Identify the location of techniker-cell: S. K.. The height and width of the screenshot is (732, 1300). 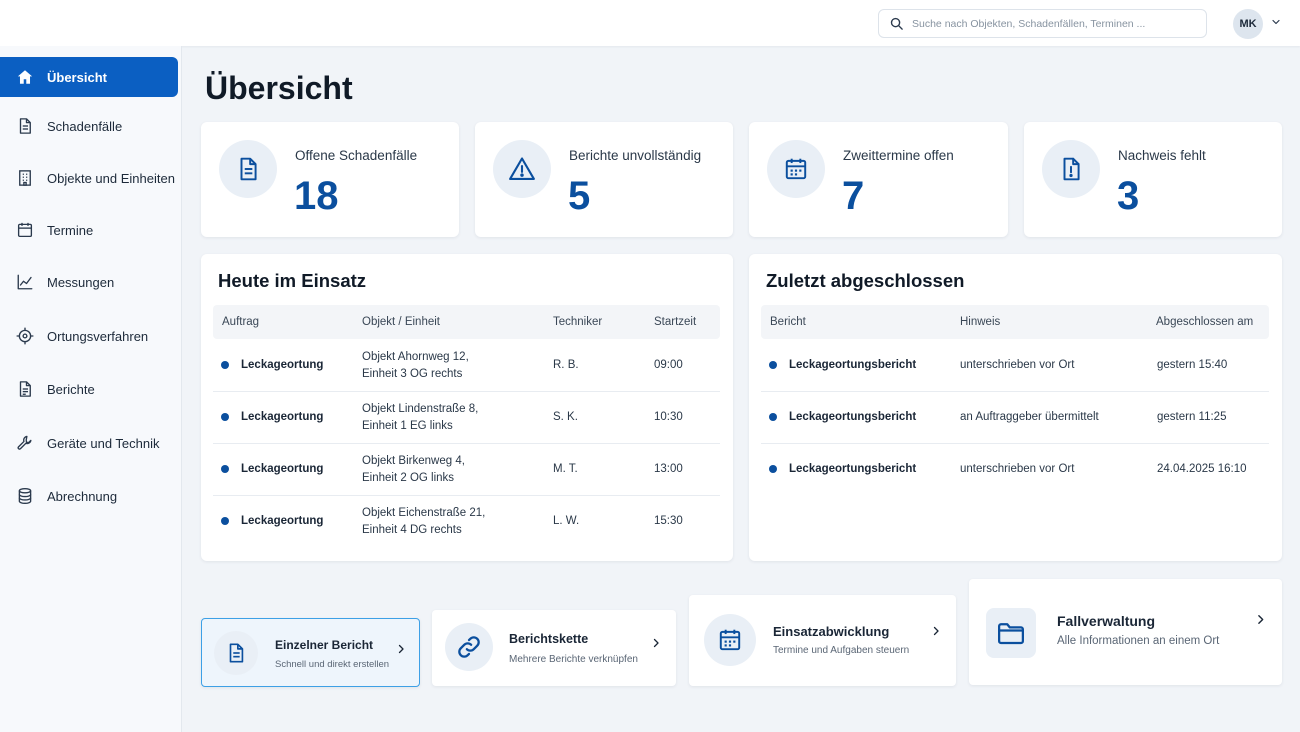
(565, 417).